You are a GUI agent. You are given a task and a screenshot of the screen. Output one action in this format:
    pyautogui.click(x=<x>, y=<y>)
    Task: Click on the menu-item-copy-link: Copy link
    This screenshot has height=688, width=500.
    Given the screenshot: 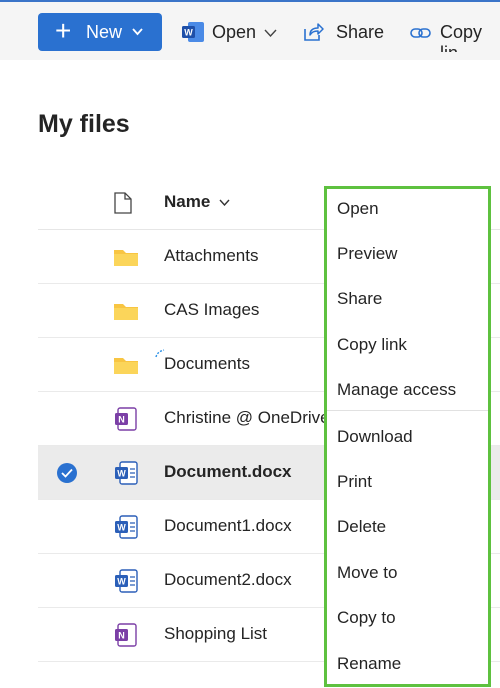 What is the action you would take?
    pyautogui.click(x=372, y=345)
    